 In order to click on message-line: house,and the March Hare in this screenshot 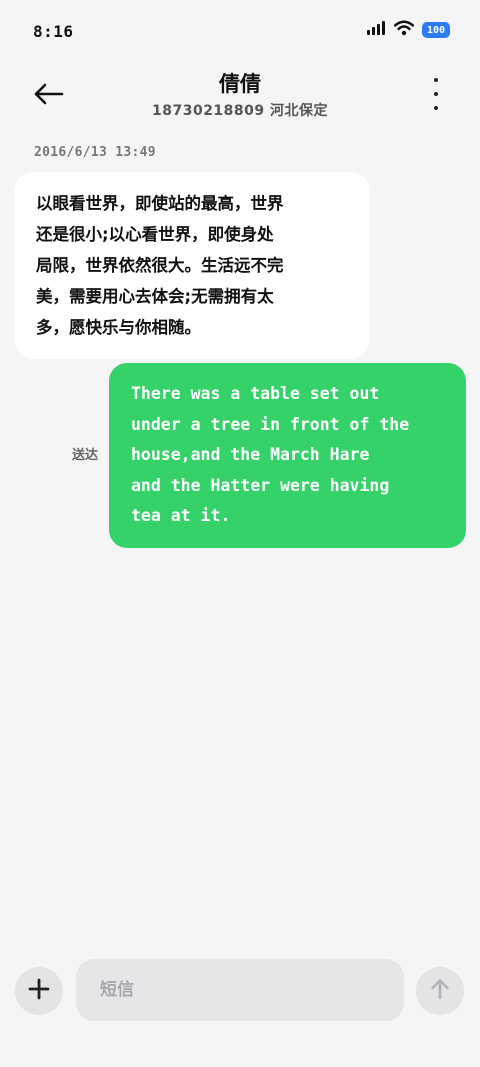, I will do `click(250, 454)`.